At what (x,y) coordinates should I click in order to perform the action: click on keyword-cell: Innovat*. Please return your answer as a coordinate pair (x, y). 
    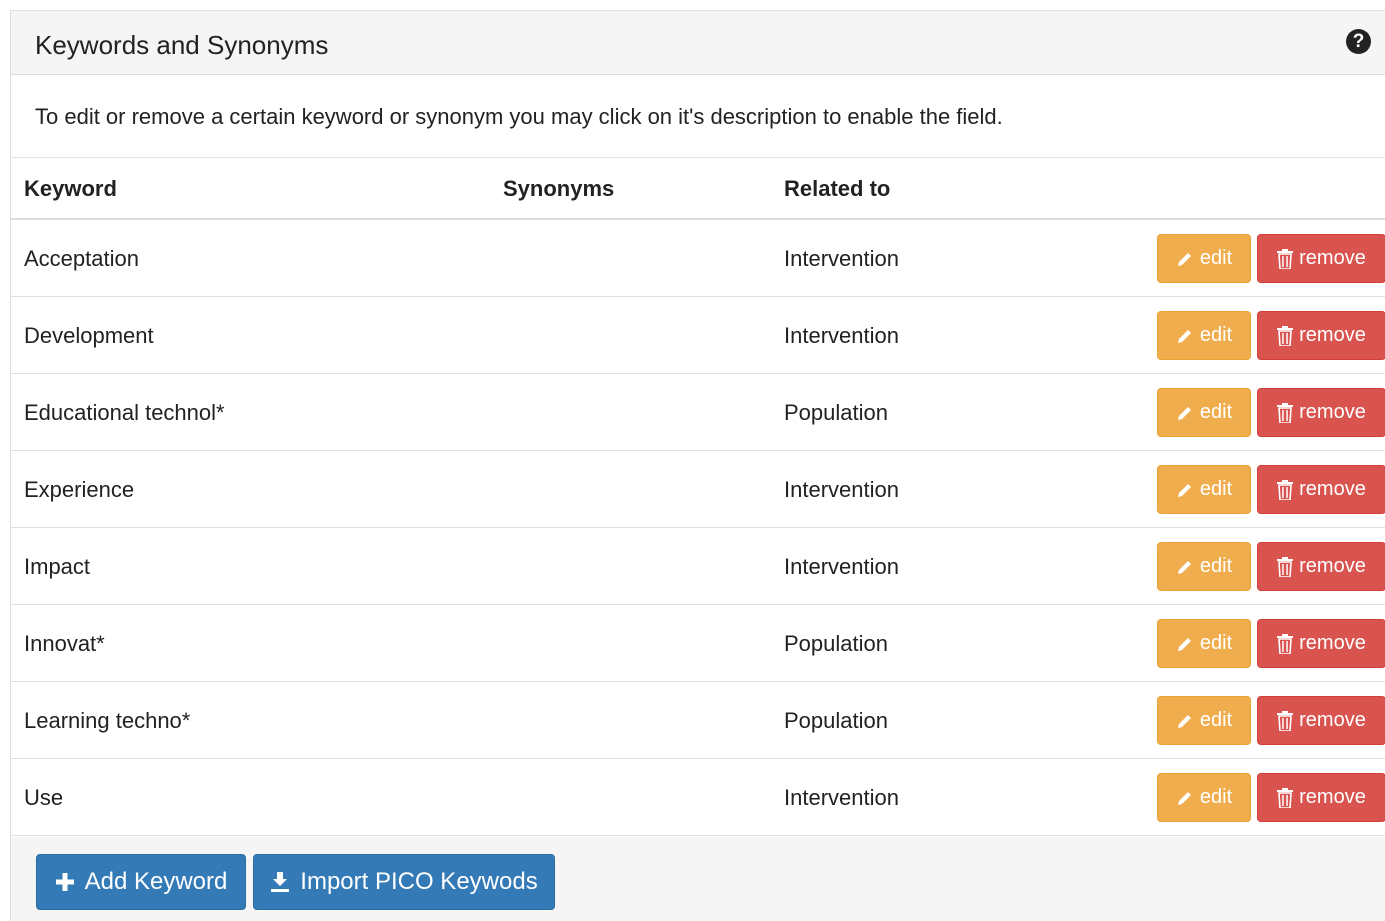
    Looking at the image, I should click on (64, 644).